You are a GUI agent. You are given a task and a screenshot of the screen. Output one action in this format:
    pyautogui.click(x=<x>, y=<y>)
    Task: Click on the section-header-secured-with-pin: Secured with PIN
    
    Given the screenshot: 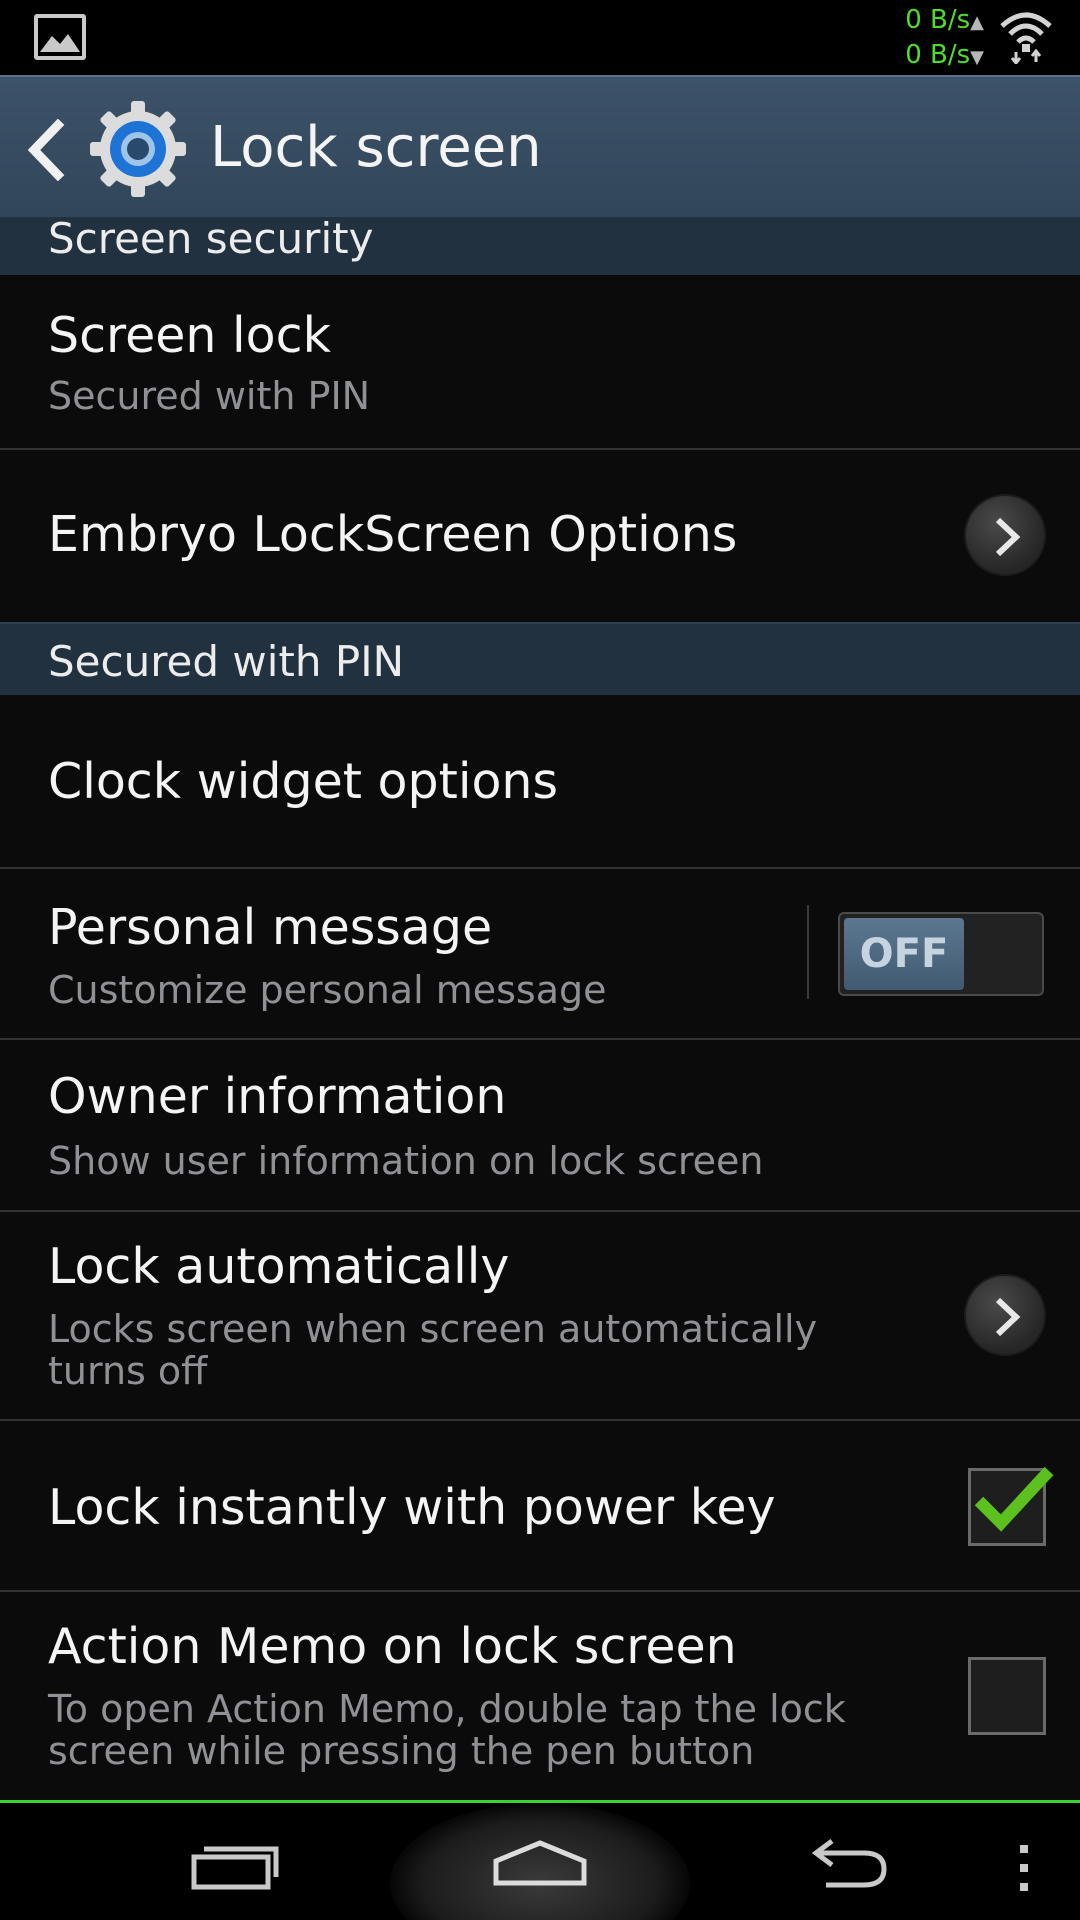 What is the action you would take?
    pyautogui.click(x=540, y=658)
    